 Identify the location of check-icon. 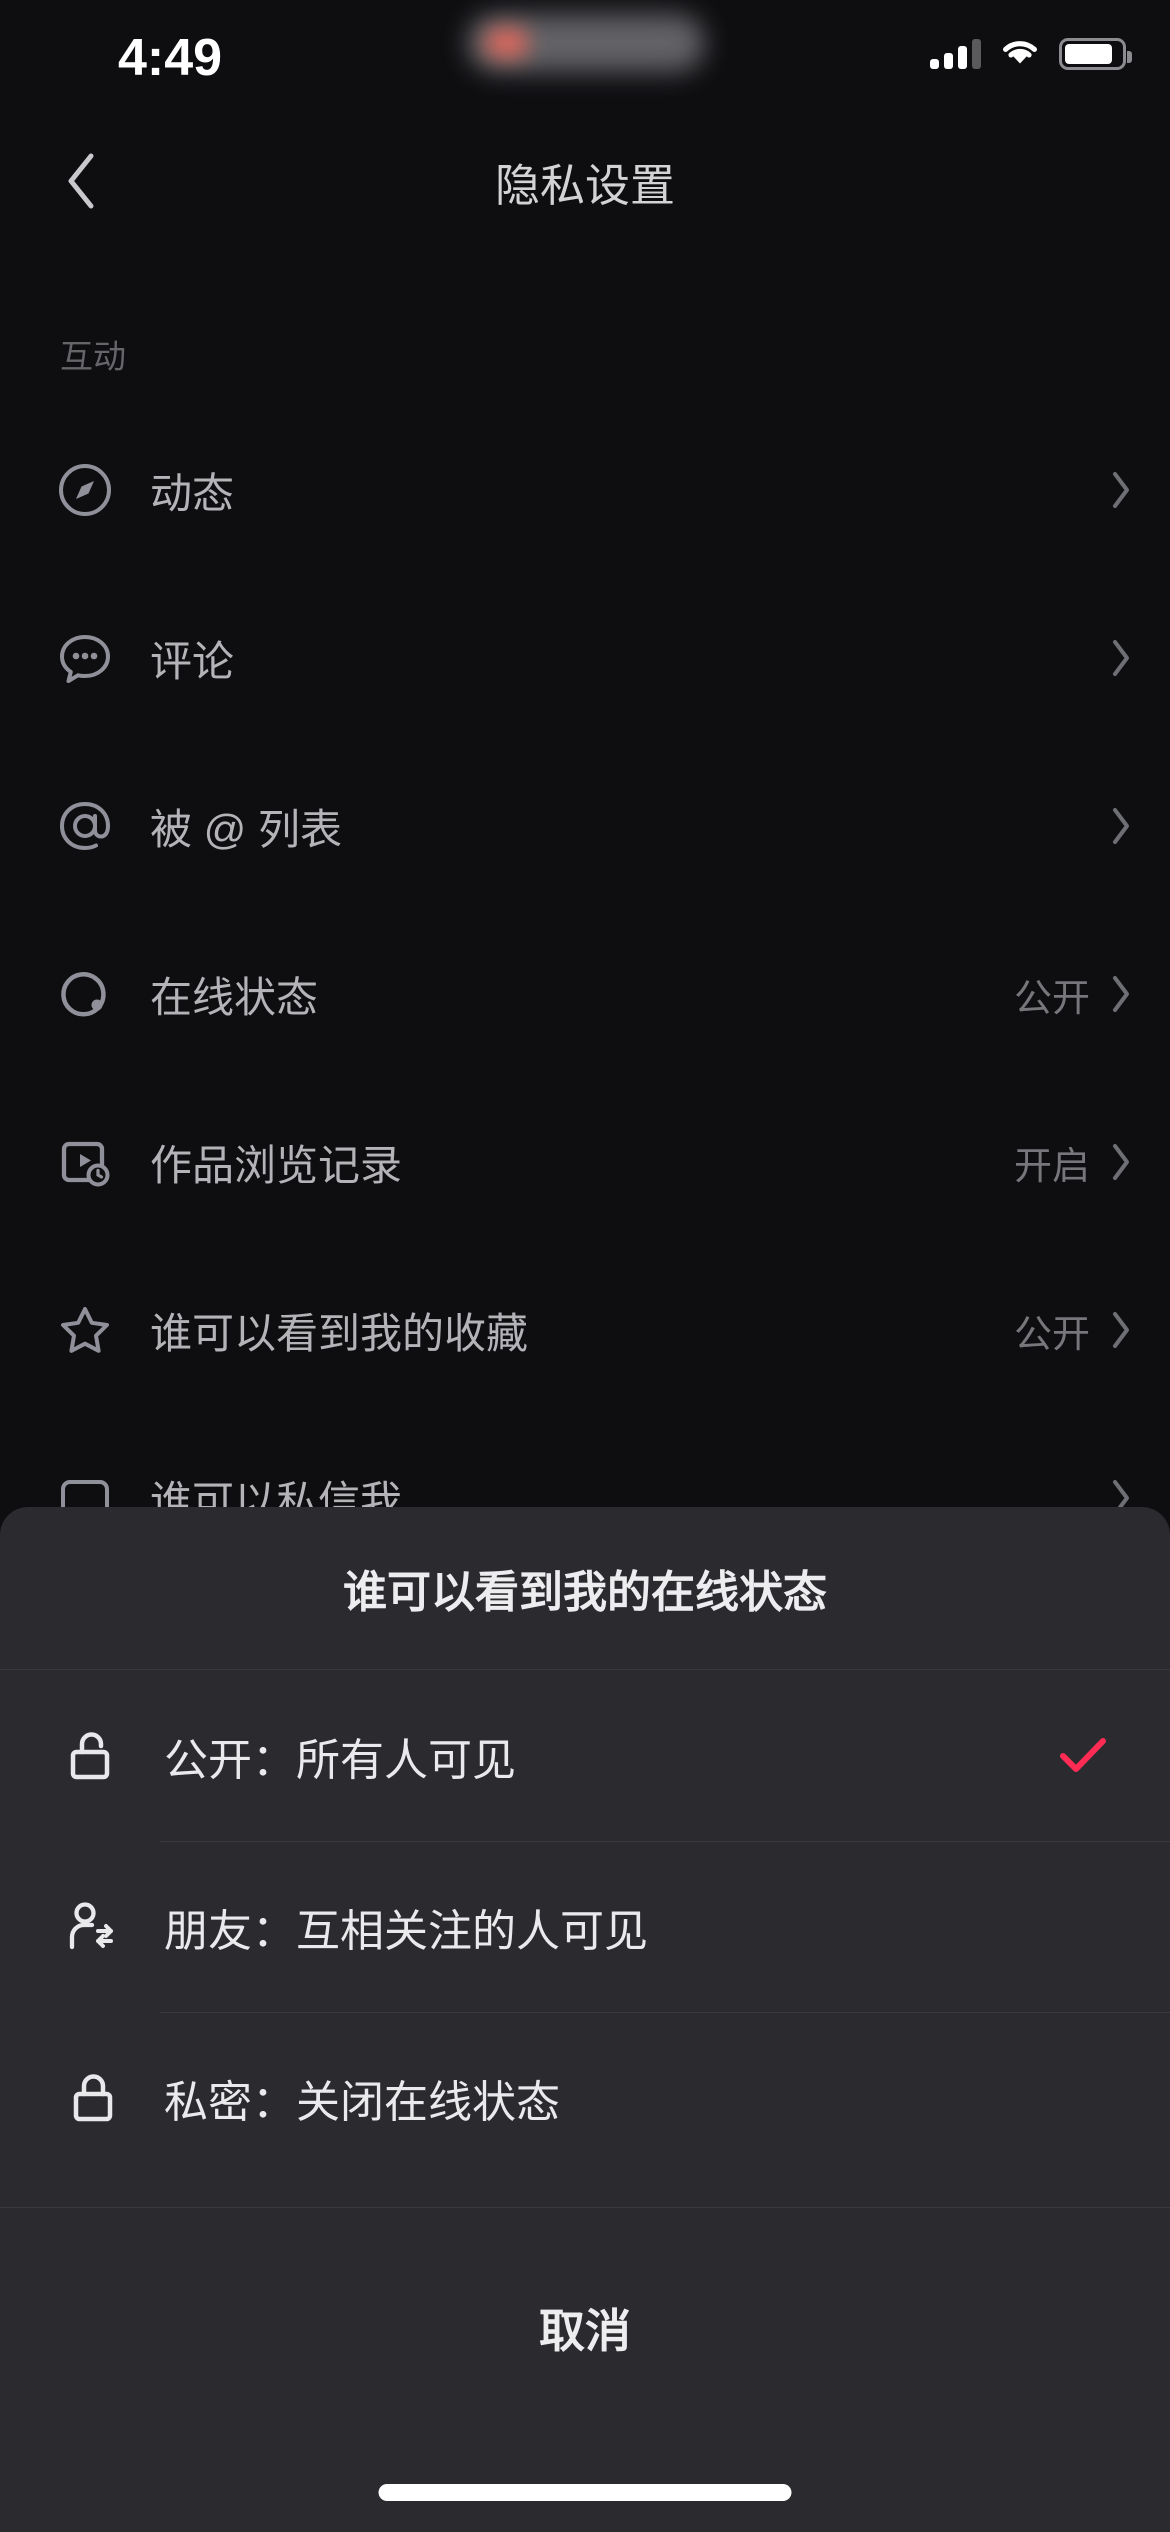
(1088, 1756).